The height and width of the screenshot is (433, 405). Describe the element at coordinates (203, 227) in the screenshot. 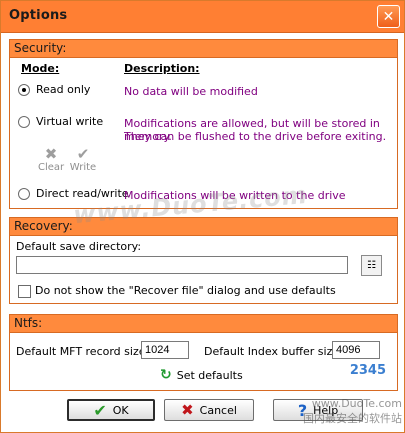

I see `recovery-title: Recovery:` at that location.